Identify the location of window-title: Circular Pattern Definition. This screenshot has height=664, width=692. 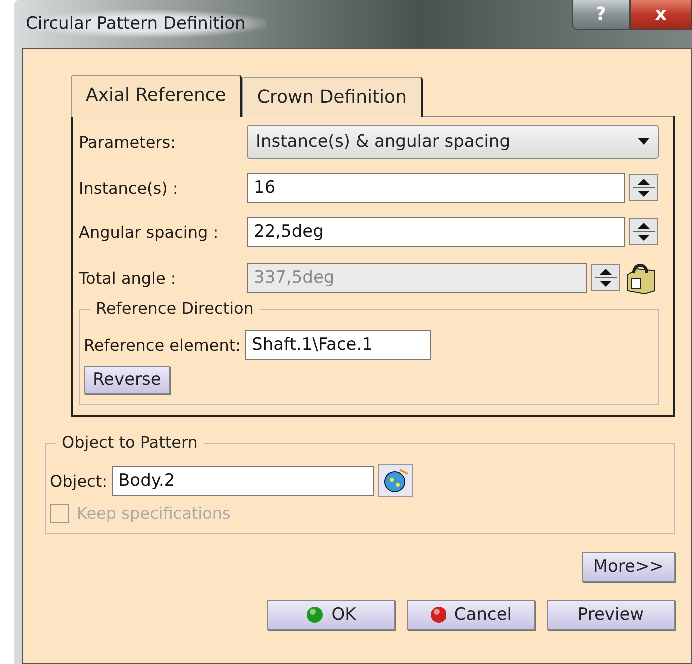
(146, 24).